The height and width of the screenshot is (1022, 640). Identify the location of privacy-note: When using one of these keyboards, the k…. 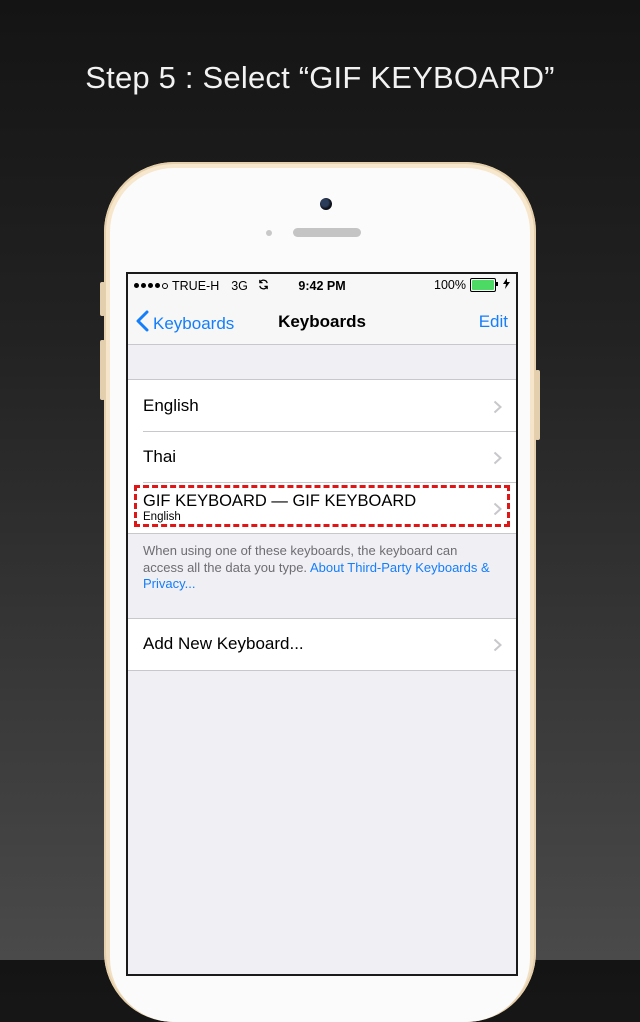
(322, 576).